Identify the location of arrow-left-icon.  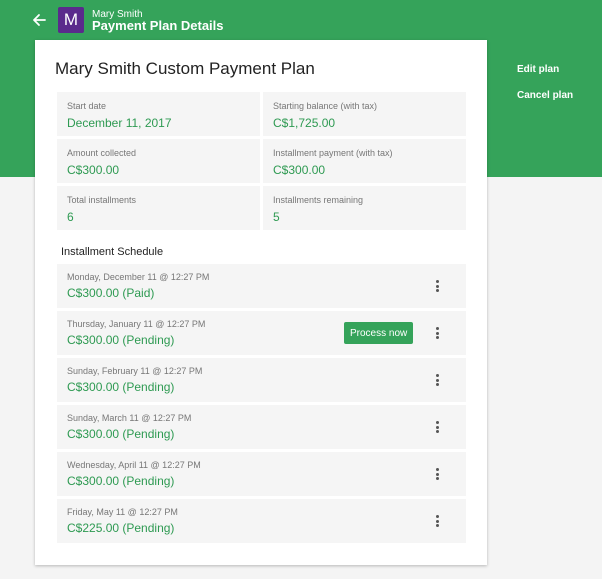
(39, 20).